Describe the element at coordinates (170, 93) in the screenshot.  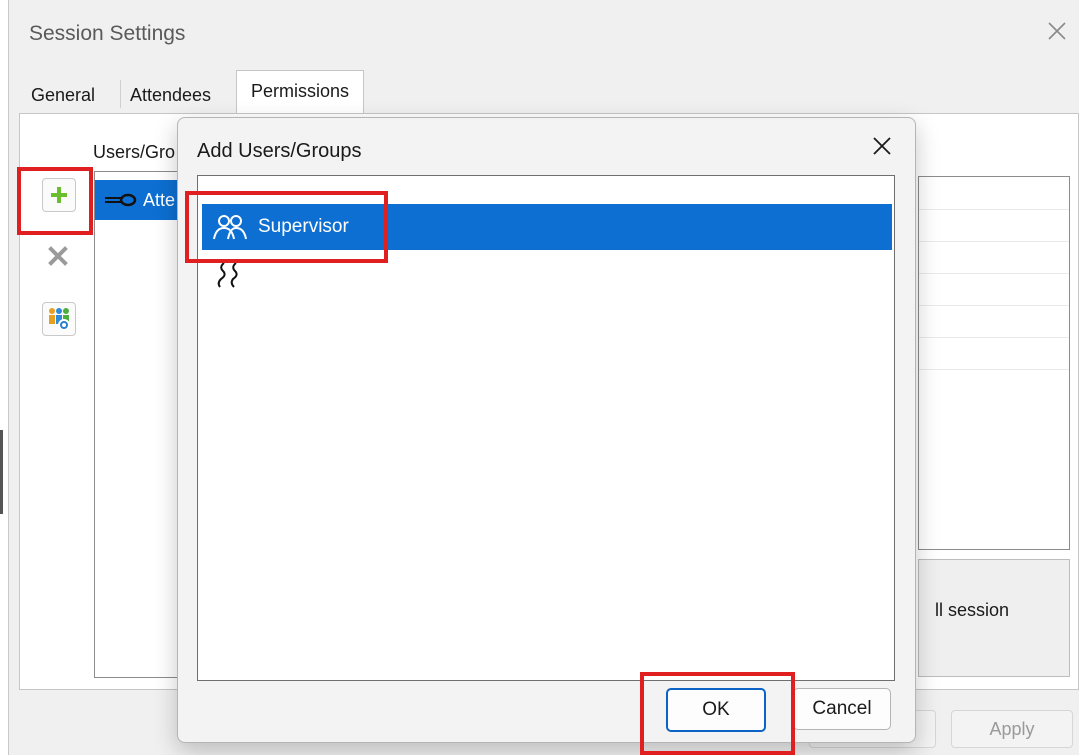
I see `tab-attendees: Attendees` at that location.